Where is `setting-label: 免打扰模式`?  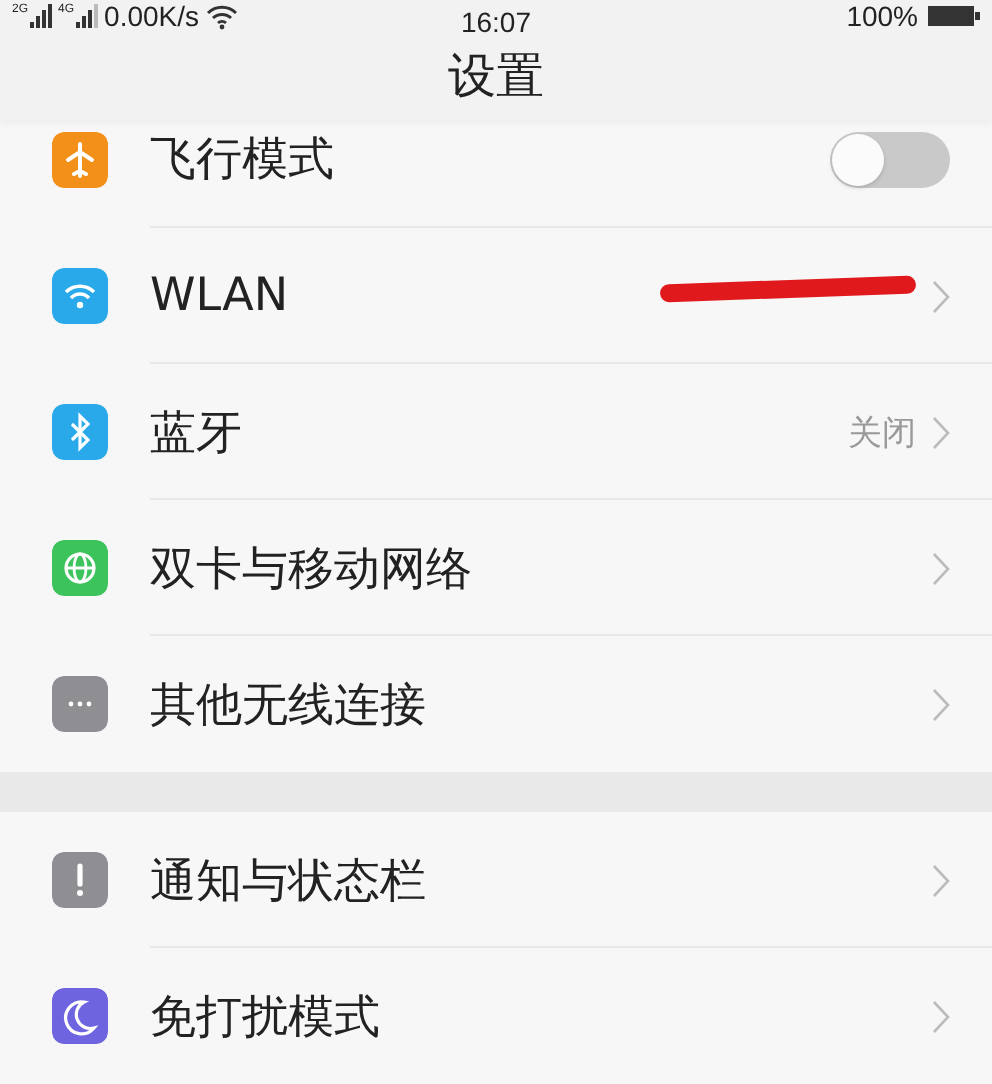 setting-label: 免打扰模式 is located at coordinates (265, 1016).